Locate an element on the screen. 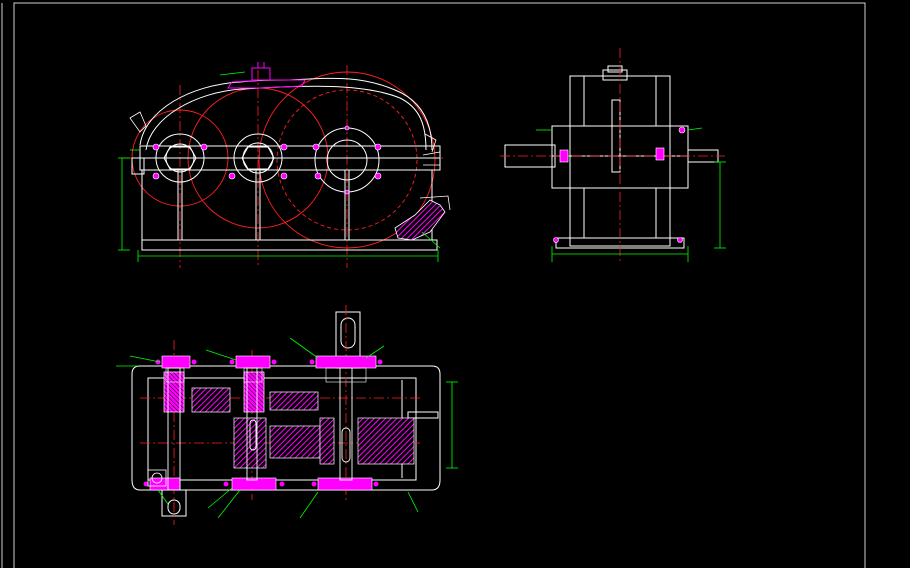 This screenshot has width=910, height=568. center-lines is located at coordinates (283, 166).